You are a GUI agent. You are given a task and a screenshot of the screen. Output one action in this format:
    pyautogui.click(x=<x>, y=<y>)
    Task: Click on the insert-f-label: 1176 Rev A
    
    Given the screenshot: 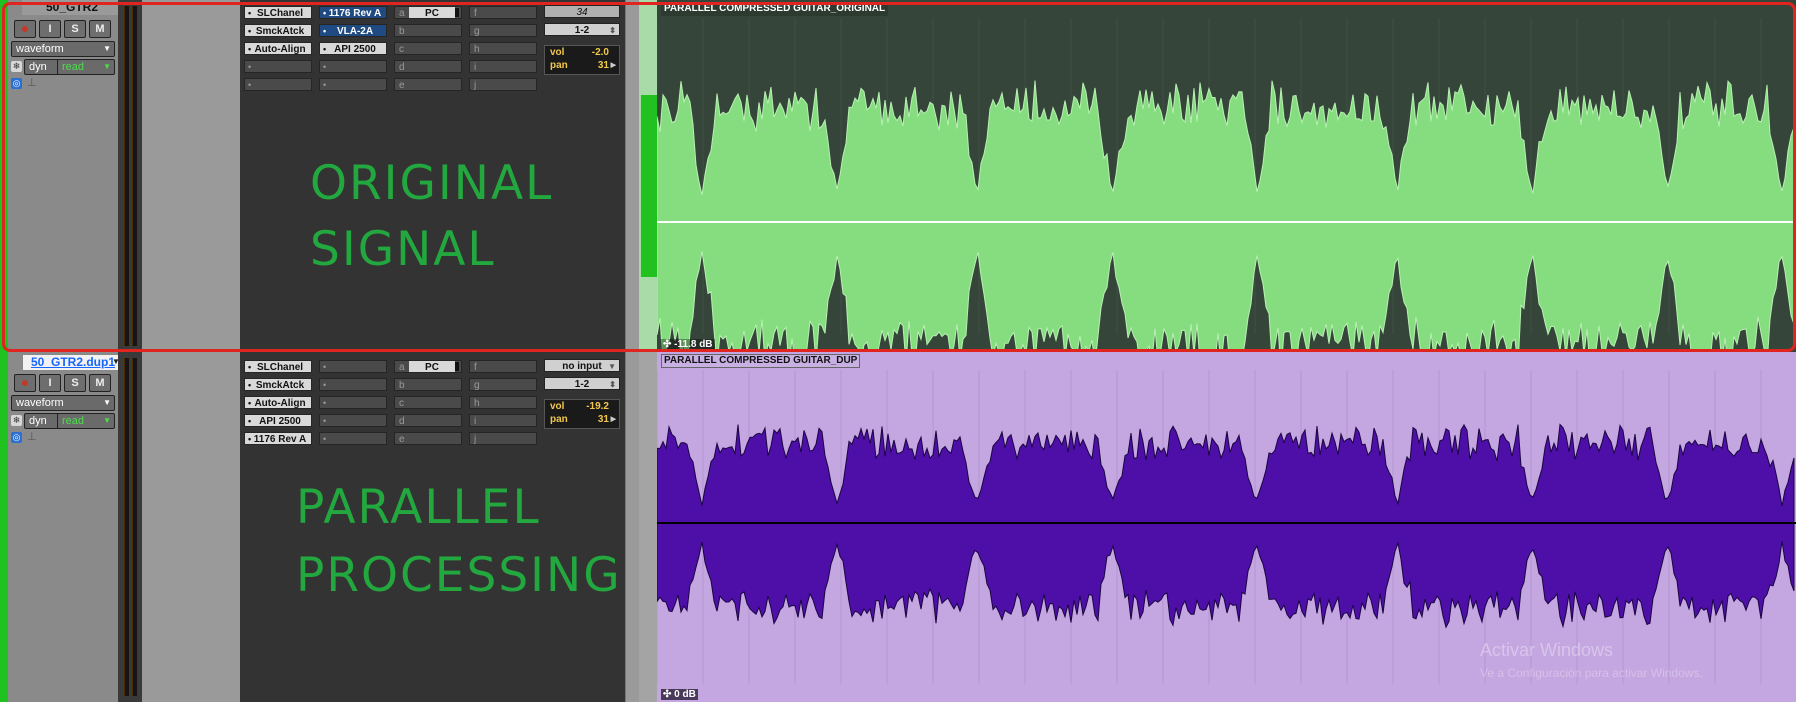 What is the action you would take?
    pyautogui.click(x=355, y=13)
    